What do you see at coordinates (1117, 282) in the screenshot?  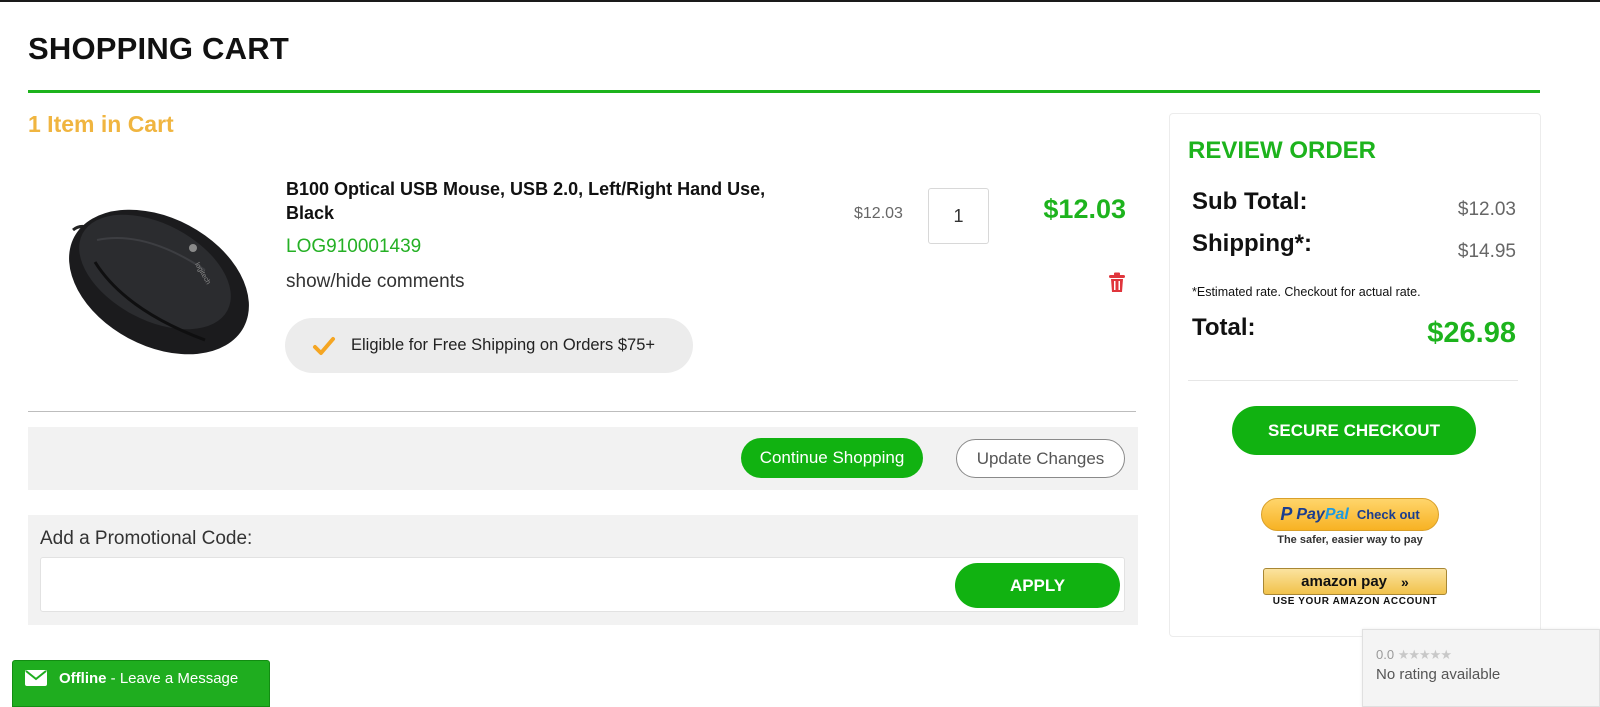 I see `trash-icon` at bounding box center [1117, 282].